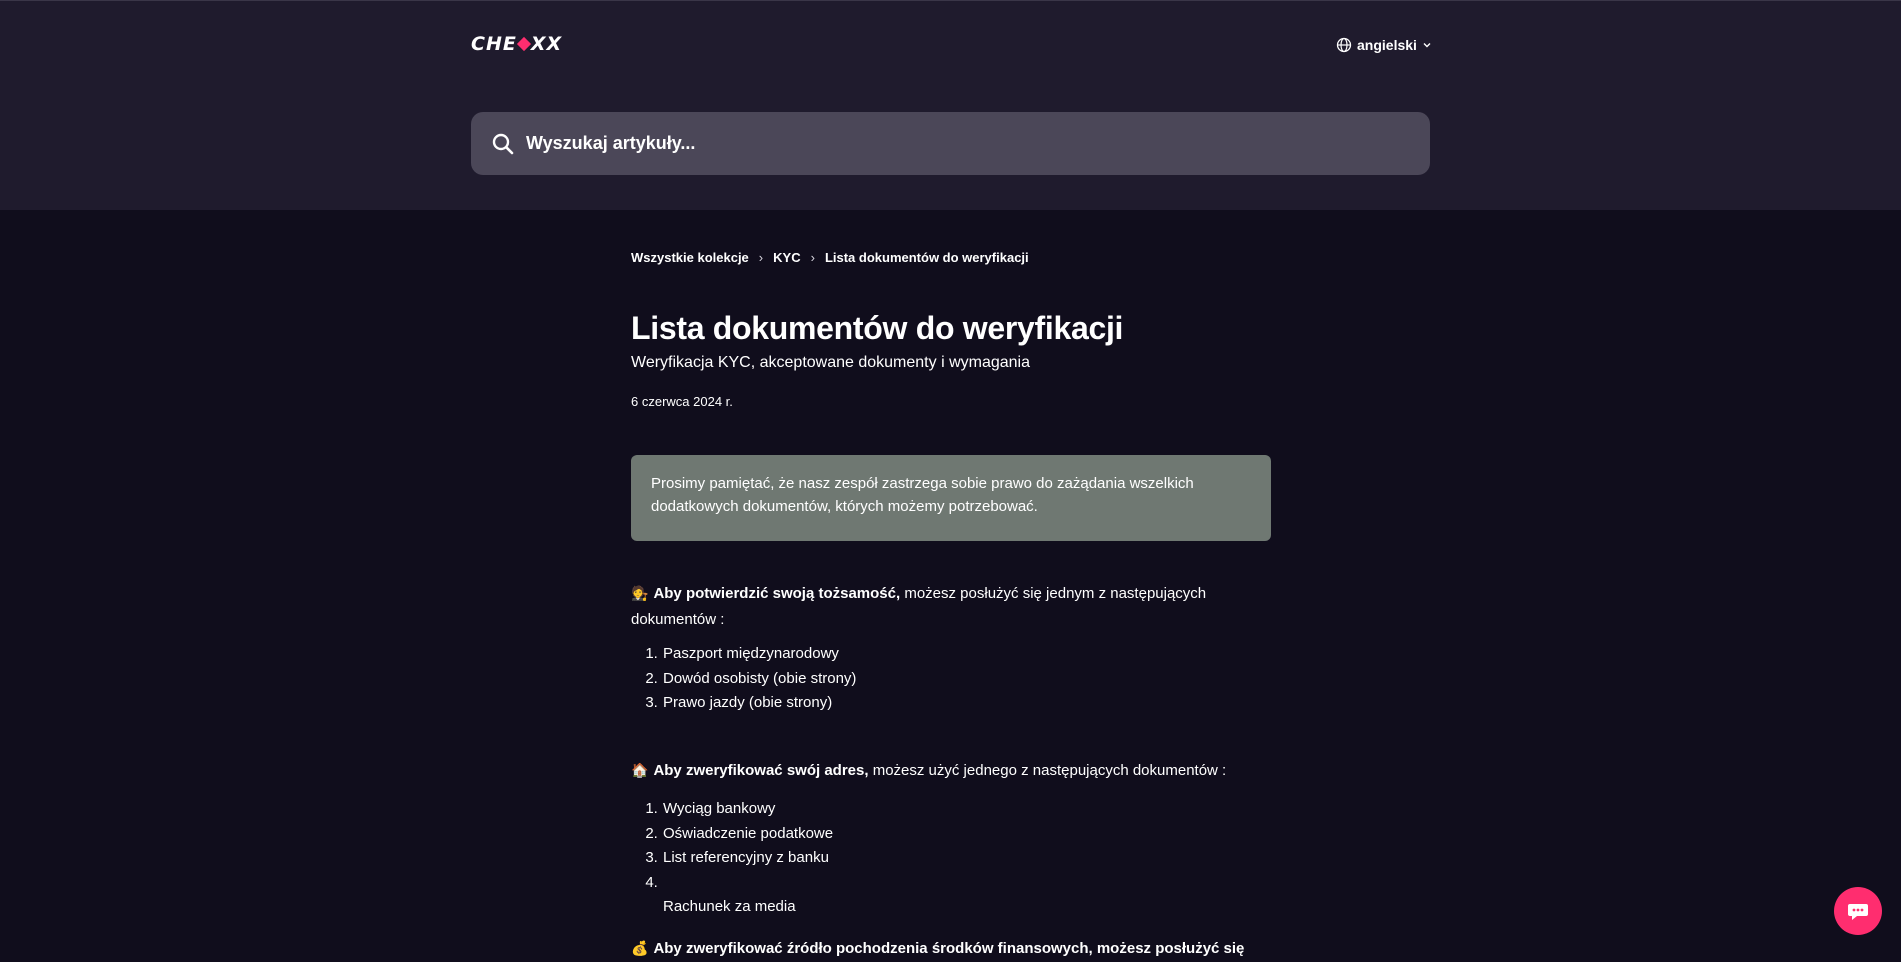 The image size is (1901, 962). What do you see at coordinates (759, 654) in the screenshot?
I see `list-item: Paszport międzynarodowy` at bounding box center [759, 654].